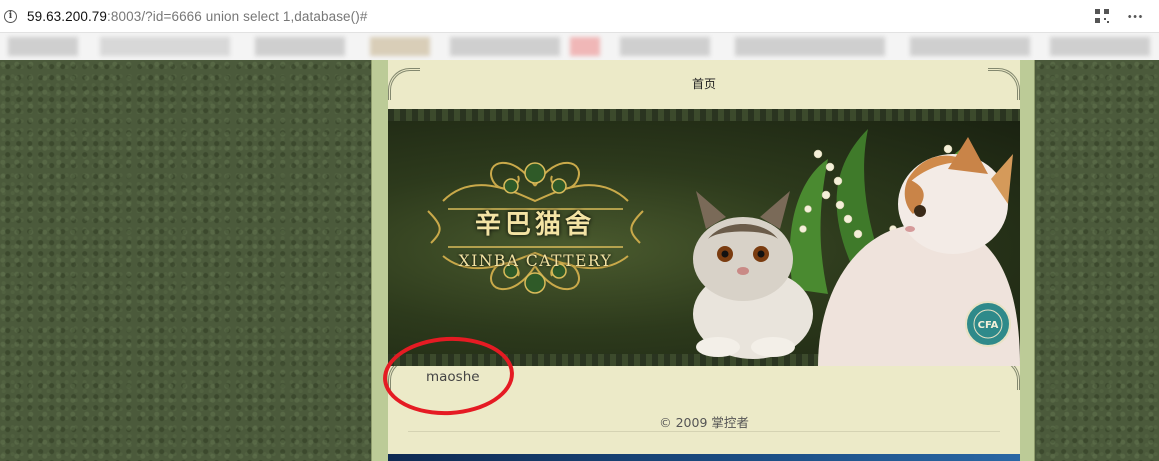 The width and height of the screenshot is (1159, 461). Describe the element at coordinates (704, 431) in the screenshot. I see `footer-divider` at that location.